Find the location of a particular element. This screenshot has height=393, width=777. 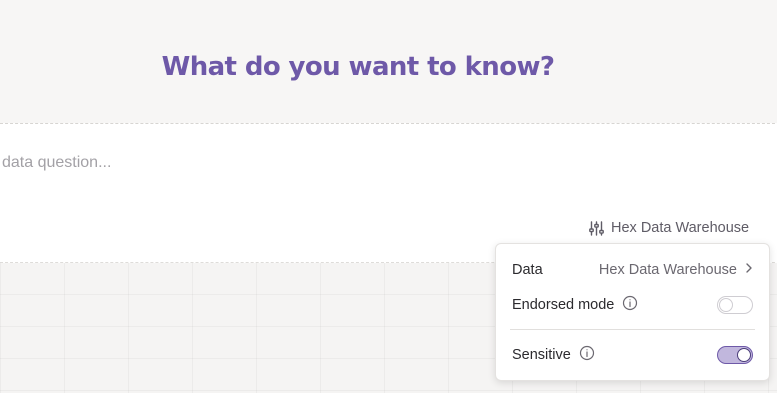

endorsed-mode-label: Endorsed mode is located at coordinates (563, 305).